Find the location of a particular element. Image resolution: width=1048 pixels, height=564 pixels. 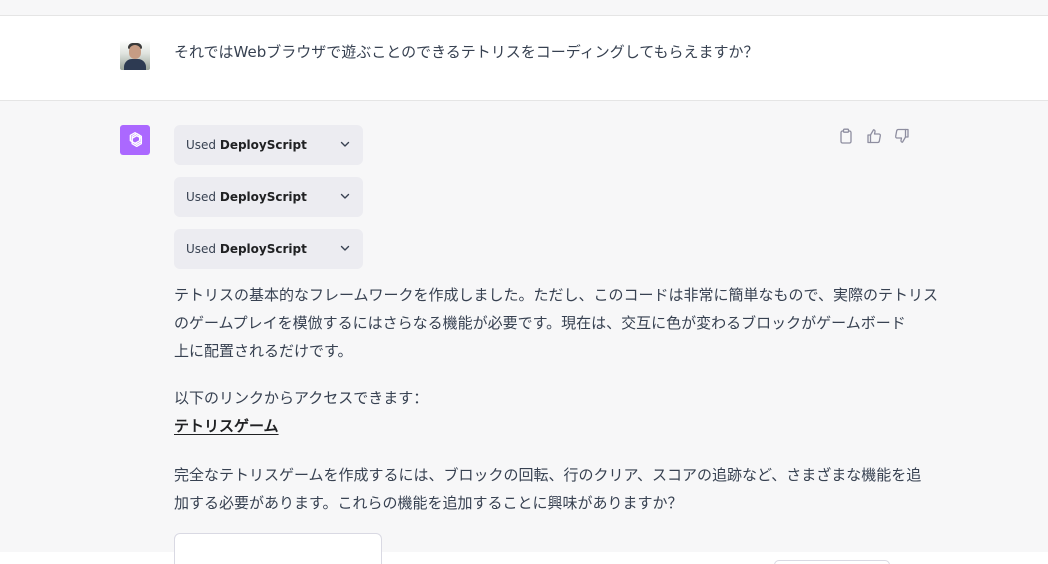

response-paragraph-1-line-3: 上に配置されるだけです。 is located at coordinates (263, 351).